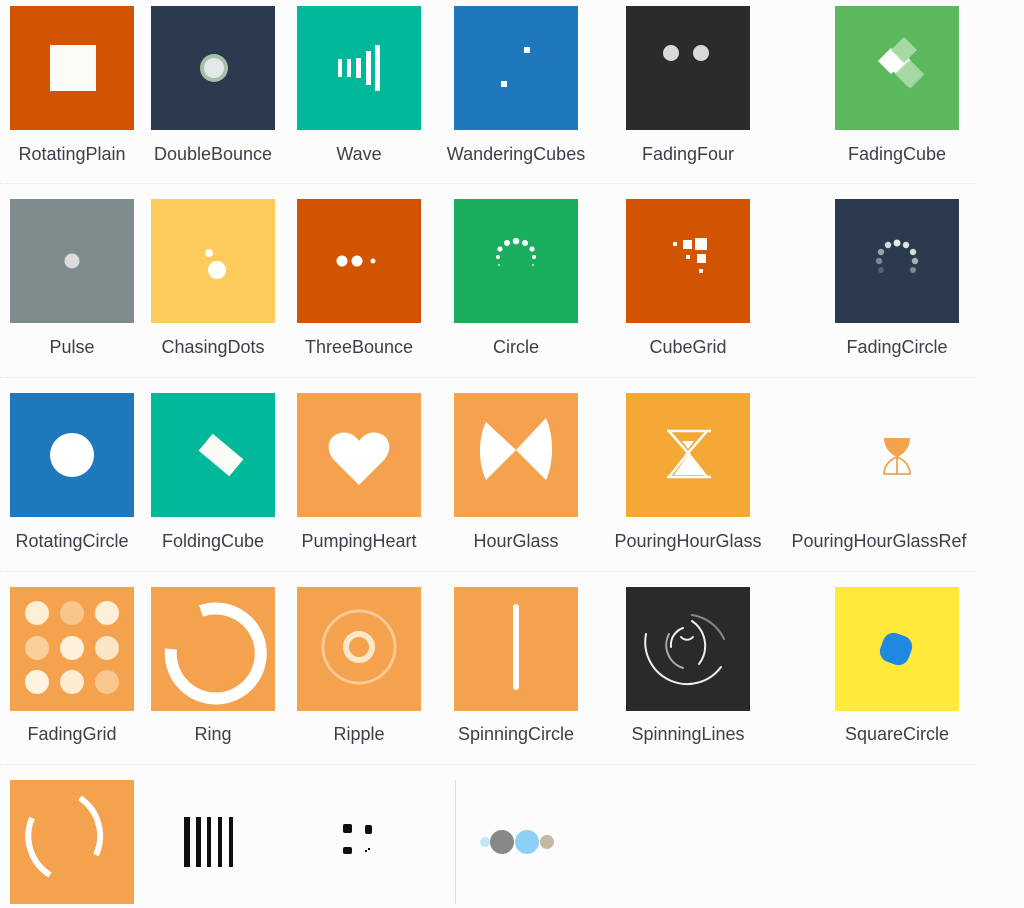 This screenshot has height=908, width=1024. I want to click on spinner-label: SquareCircle, so click(897, 734).